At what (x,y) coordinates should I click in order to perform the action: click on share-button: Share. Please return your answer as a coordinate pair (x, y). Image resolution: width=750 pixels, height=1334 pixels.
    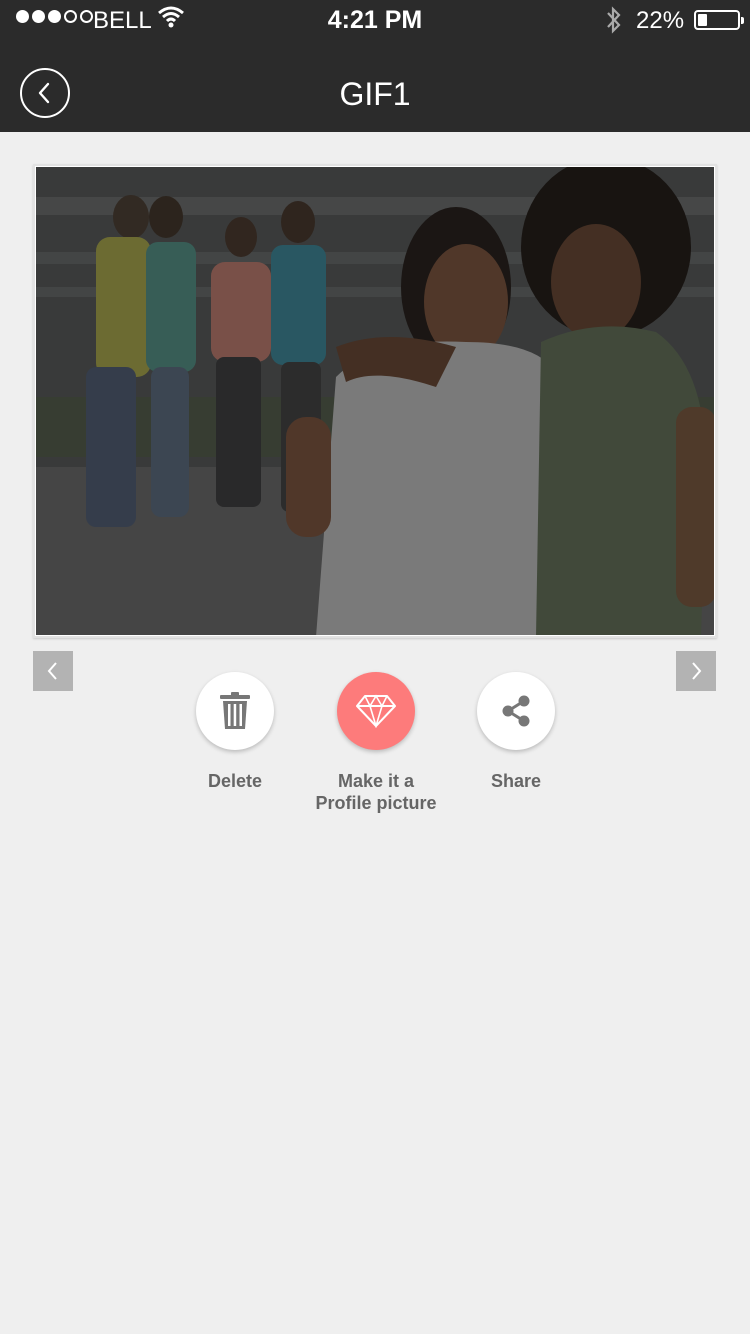
    Looking at the image, I should click on (516, 732).